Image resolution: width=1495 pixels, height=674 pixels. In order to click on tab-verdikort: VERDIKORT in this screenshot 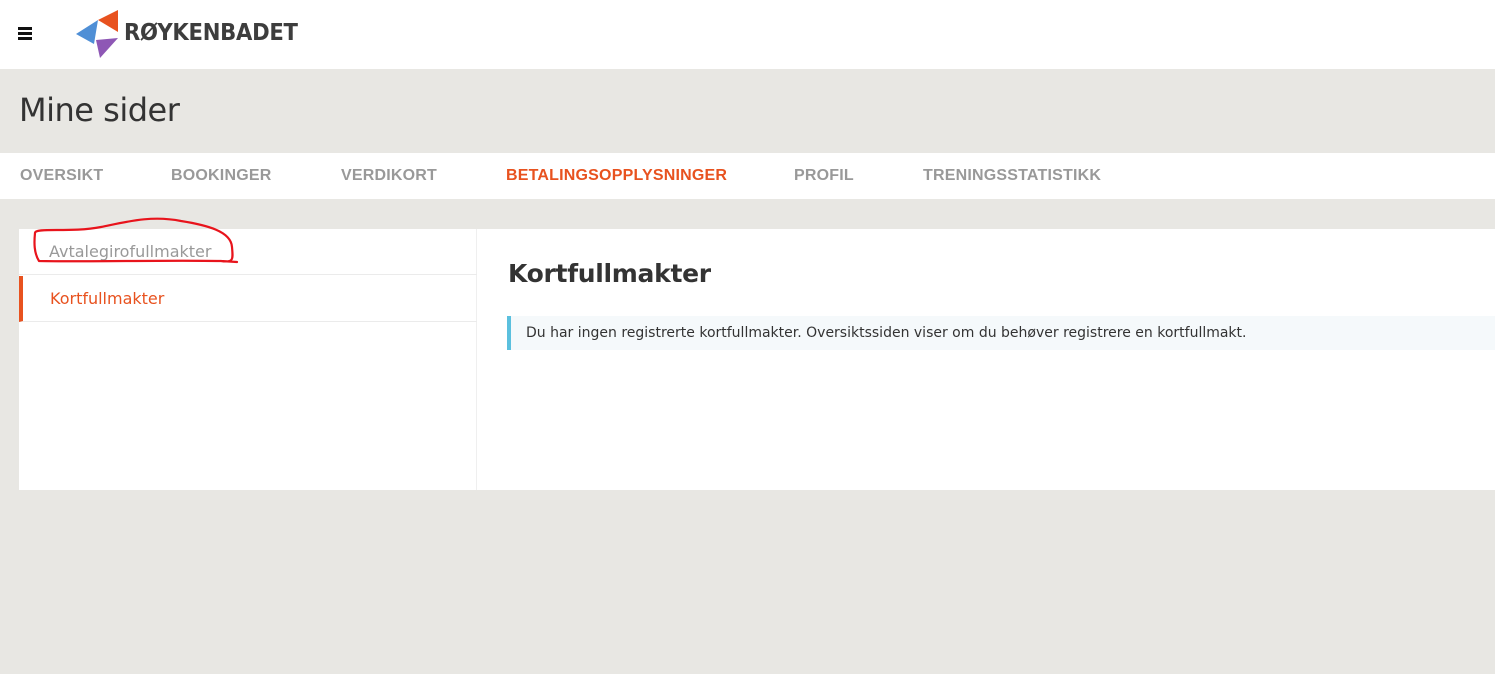, I will do `click(389, 176)`.